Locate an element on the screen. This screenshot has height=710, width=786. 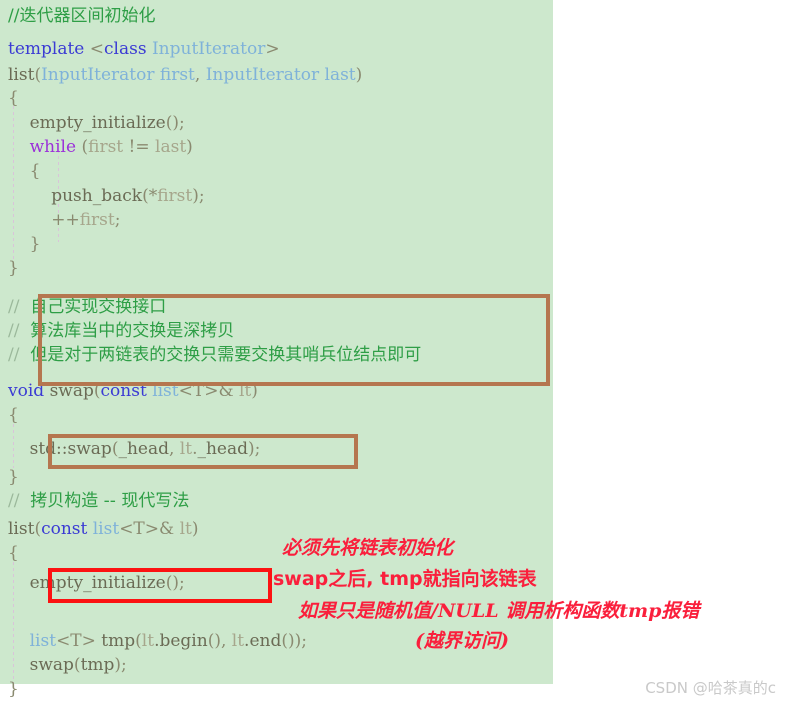
code-token: ()); is located at coordinates (294, 641).